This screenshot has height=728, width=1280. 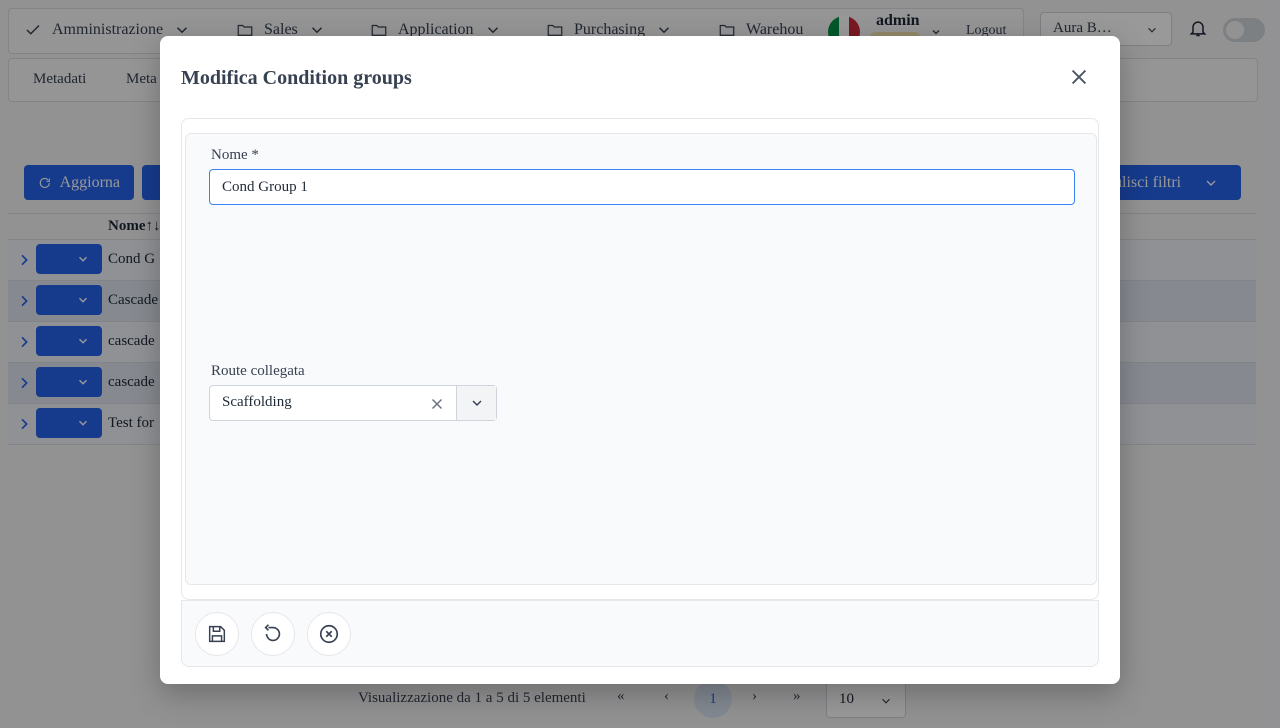 I want to click on chevron-down-icon, so click(x=476, y=403).